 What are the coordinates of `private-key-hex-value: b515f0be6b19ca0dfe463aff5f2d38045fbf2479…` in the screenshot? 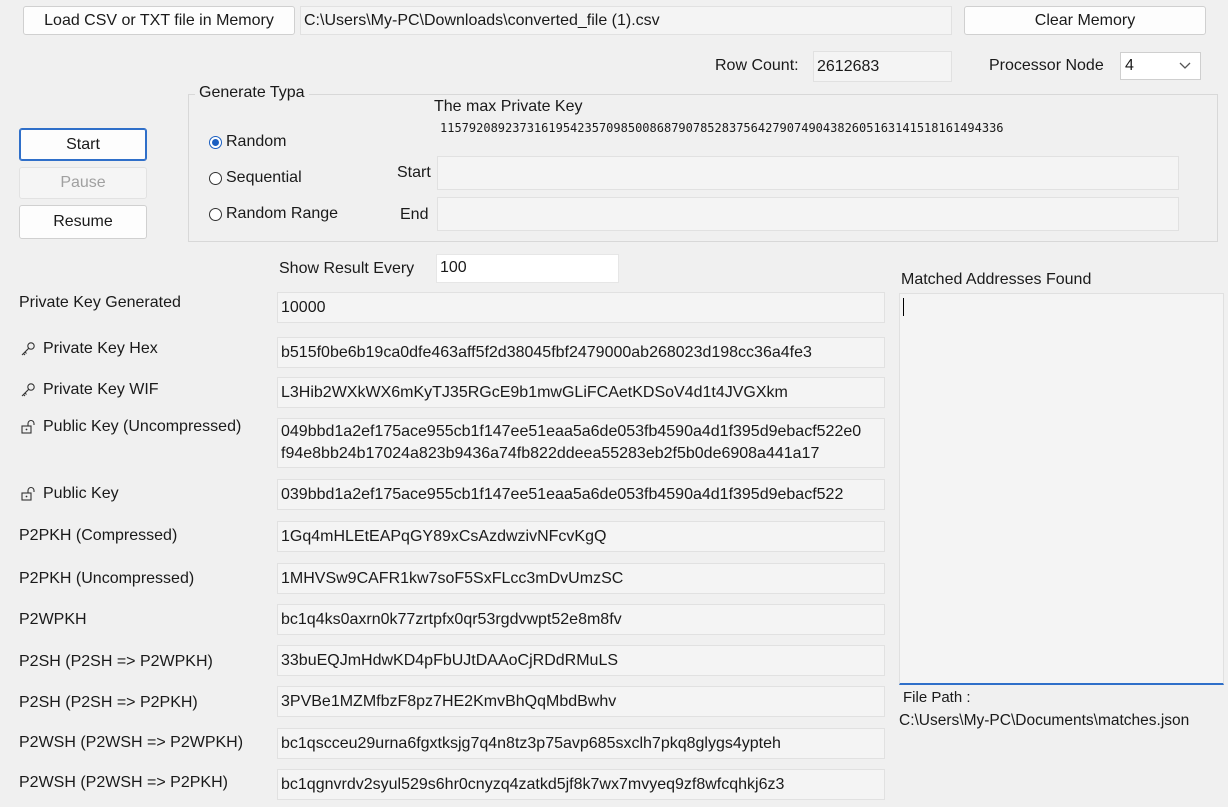 It's located at (581, 352).